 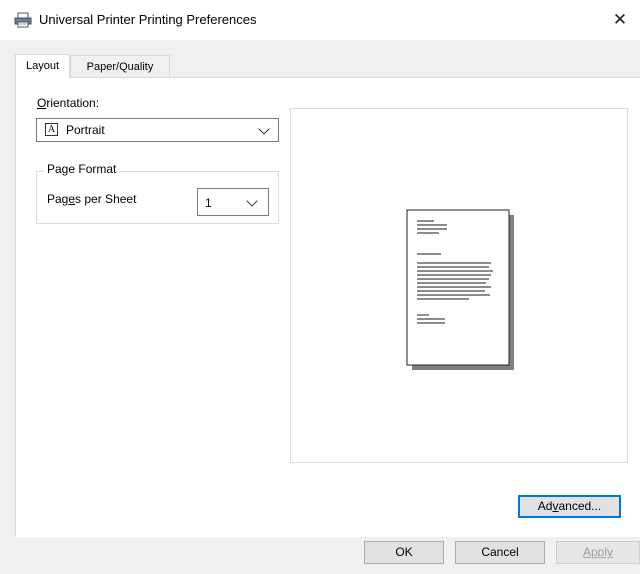 What do you see at coordinates (85, 130) in the screenshot?
I see `orientation-value: Portrait` at bounding box center [85, 130].